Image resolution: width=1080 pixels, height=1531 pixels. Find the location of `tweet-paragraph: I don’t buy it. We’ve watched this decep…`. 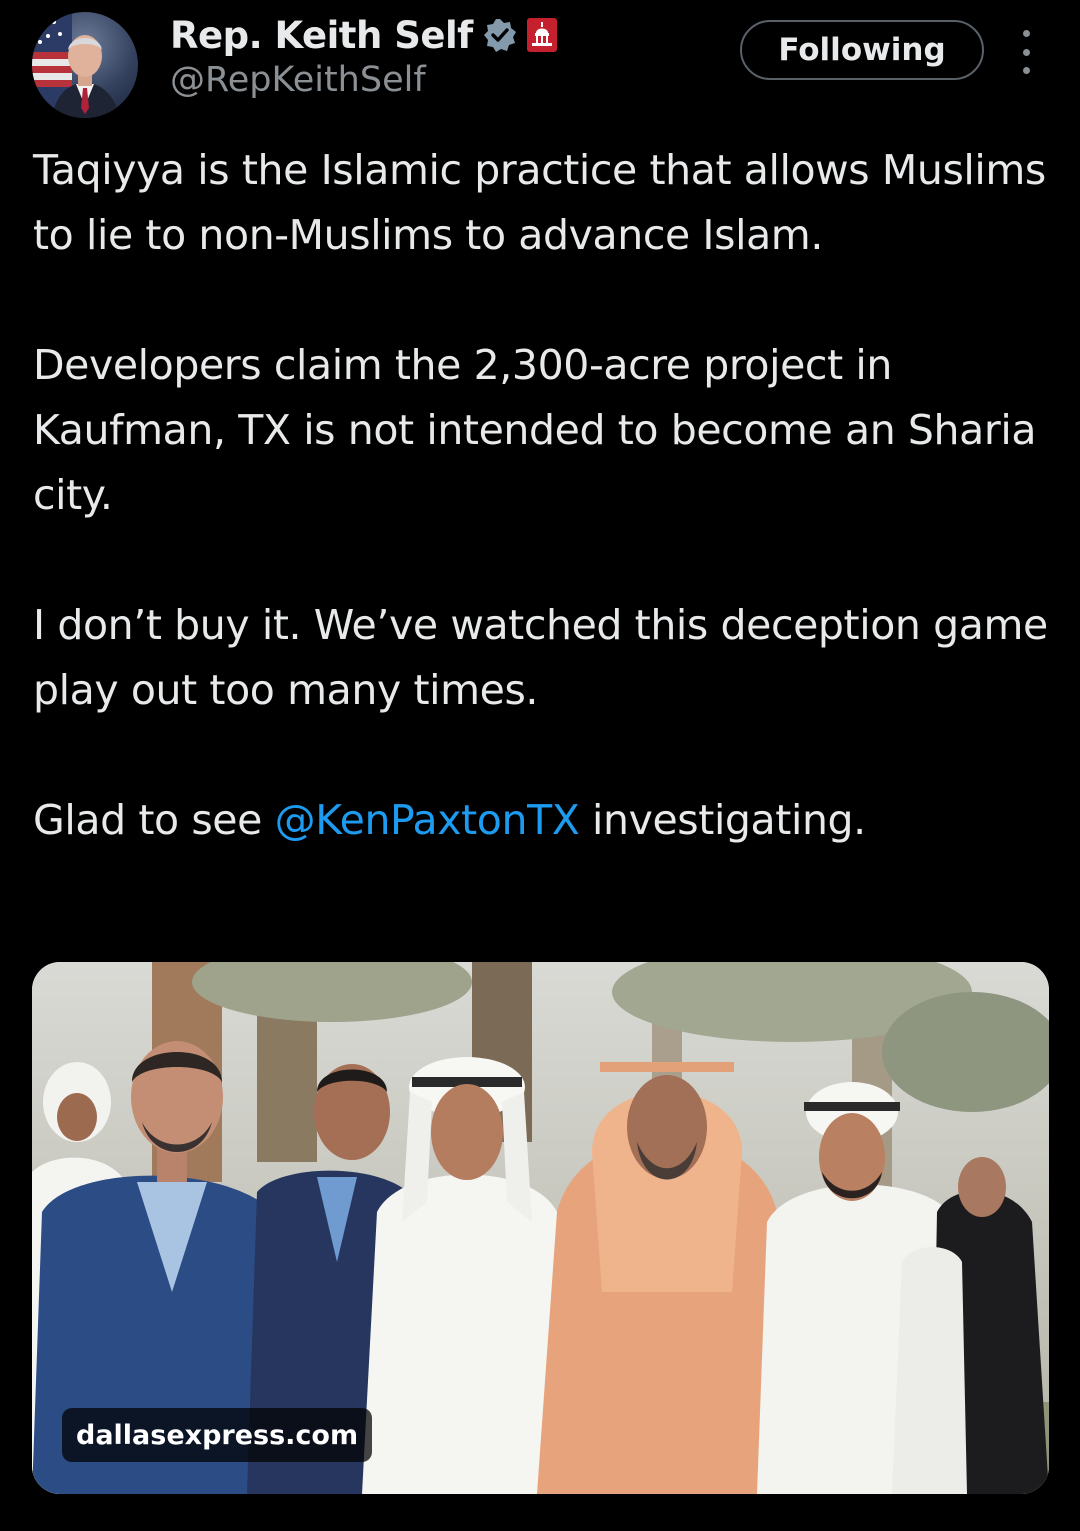

tweet-paragraph: I don’t buy it. We’ve watched this decep… is located at coordinates (540, 657).